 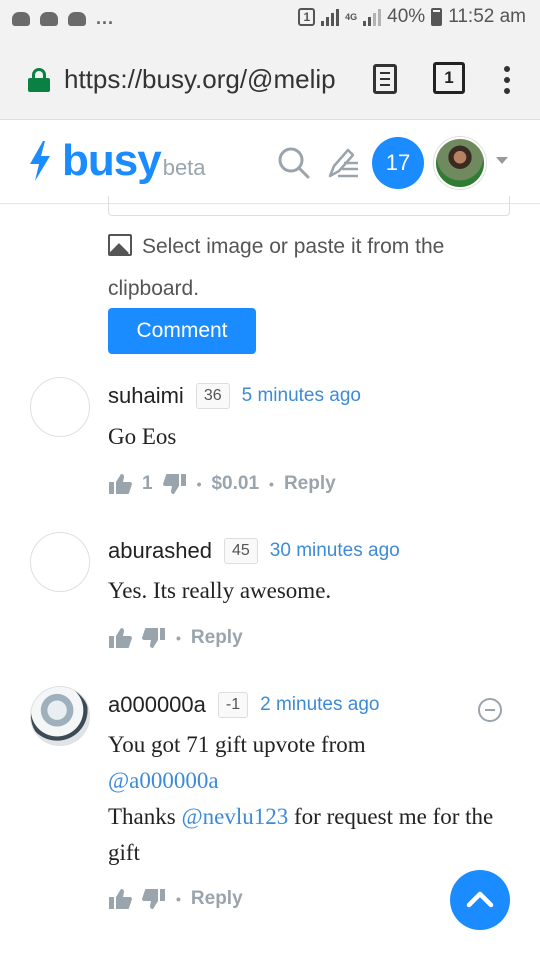 What do you see at coordinates (235, 484) in the screenshot?
I see `comment-payout: $0.01` at bounding box center [235, 484].